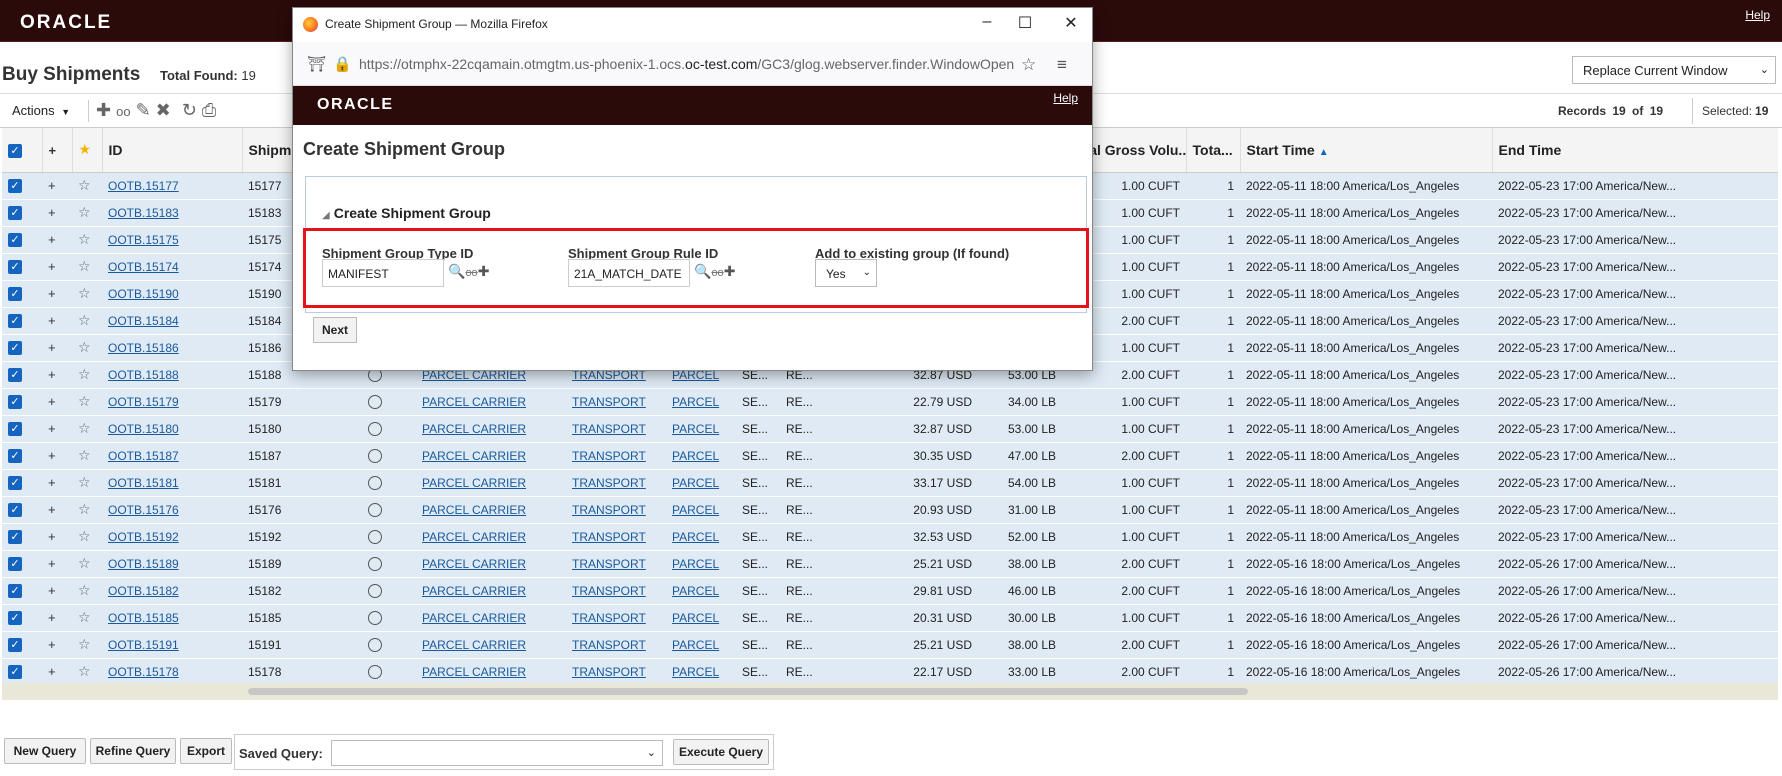  What do you see at coordinates (103, 110) in the screenshot?
I see `add-icon: ✚` at bounding box center [103, 110].